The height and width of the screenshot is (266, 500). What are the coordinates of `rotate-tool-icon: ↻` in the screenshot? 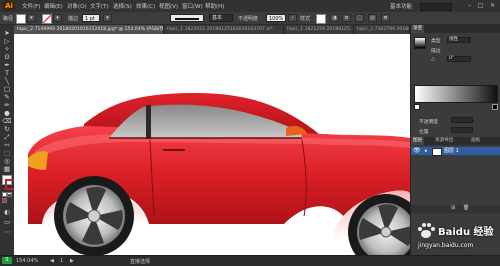 It's located at (7, 129).